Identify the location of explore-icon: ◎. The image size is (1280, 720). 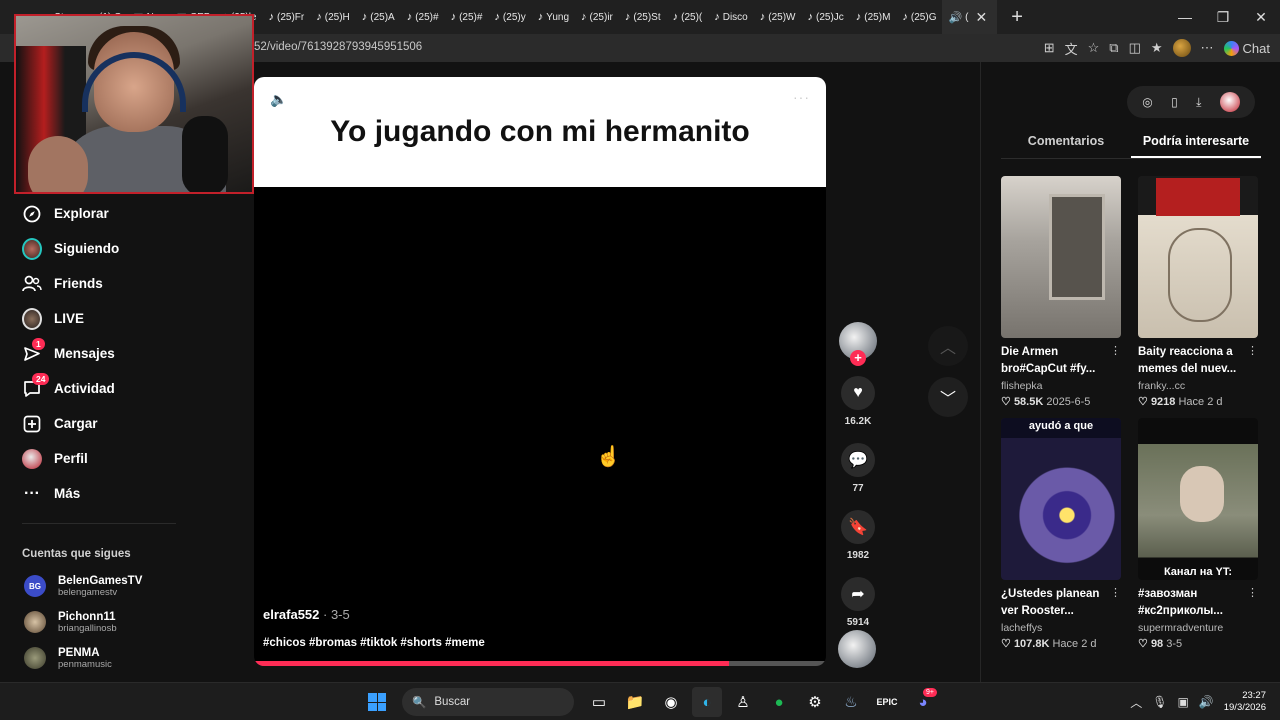
(1147, 102).